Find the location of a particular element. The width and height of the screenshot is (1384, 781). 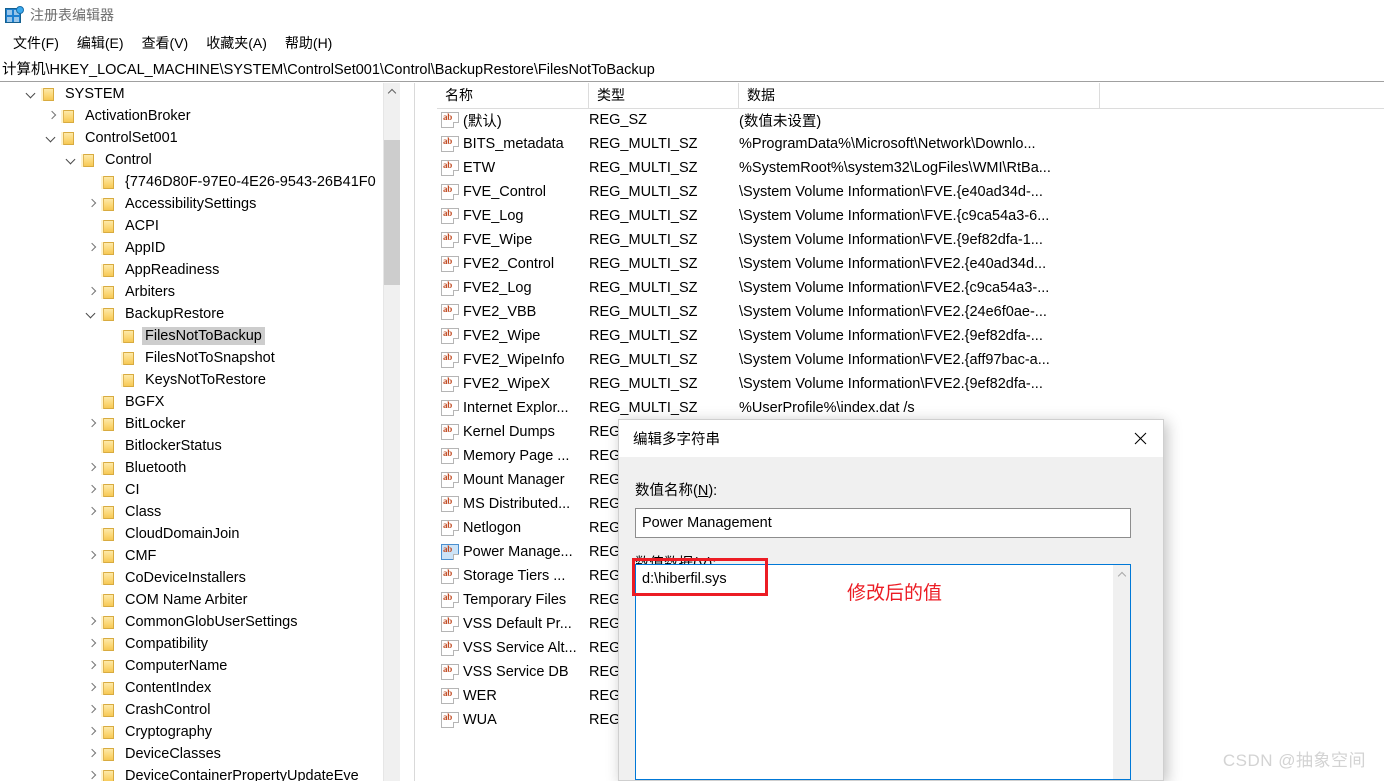

tree-item-label: ControlSet001 is located at coordinates (131, 138).